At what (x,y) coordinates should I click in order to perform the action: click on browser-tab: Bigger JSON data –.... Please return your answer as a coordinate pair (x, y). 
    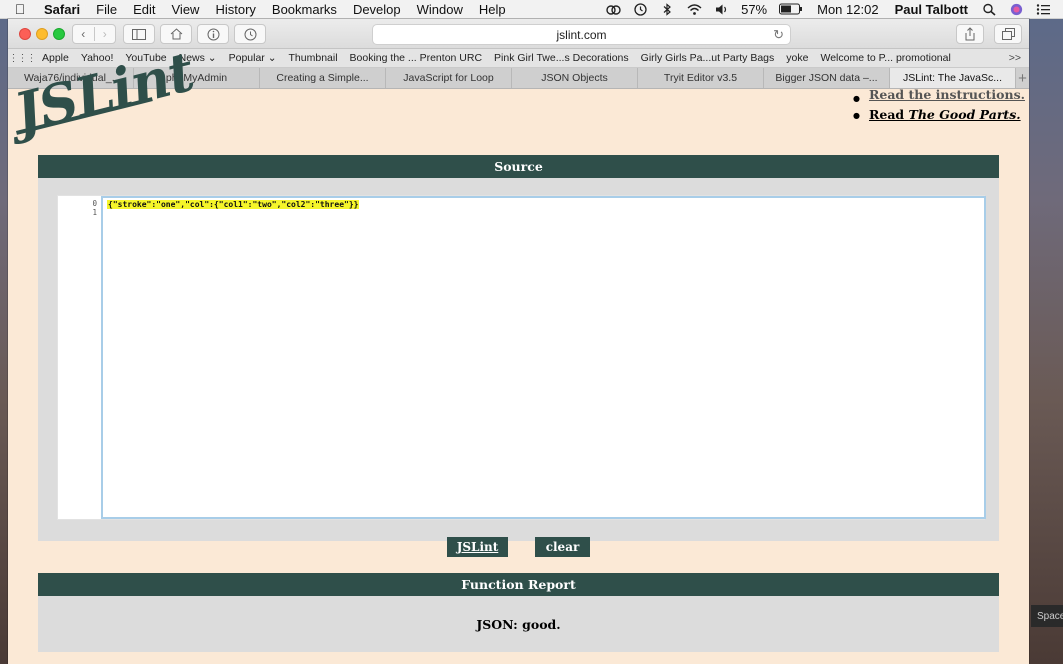
    Looking at the image, I should click on (827, 78).